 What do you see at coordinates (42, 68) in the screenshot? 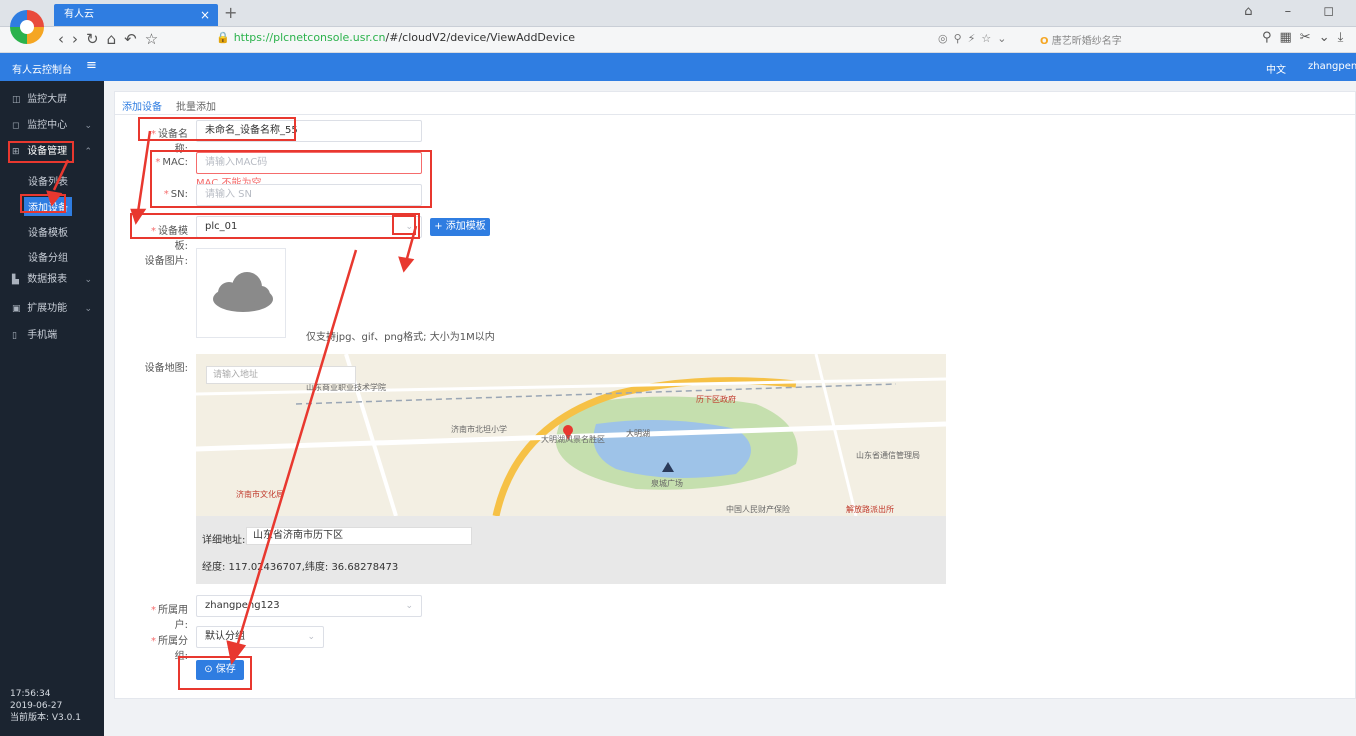
I see `app-title: 有人云控制台` at bounding box center [42, 68].